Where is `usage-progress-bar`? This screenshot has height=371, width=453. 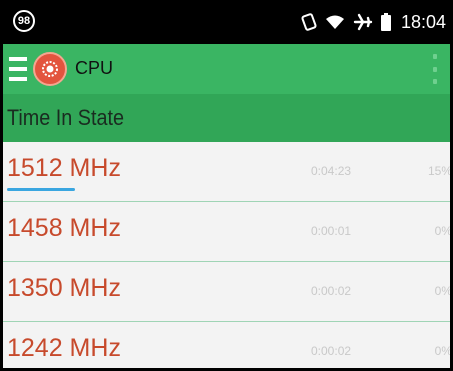 usage-progress-bar is located at coordinates (41, 189).